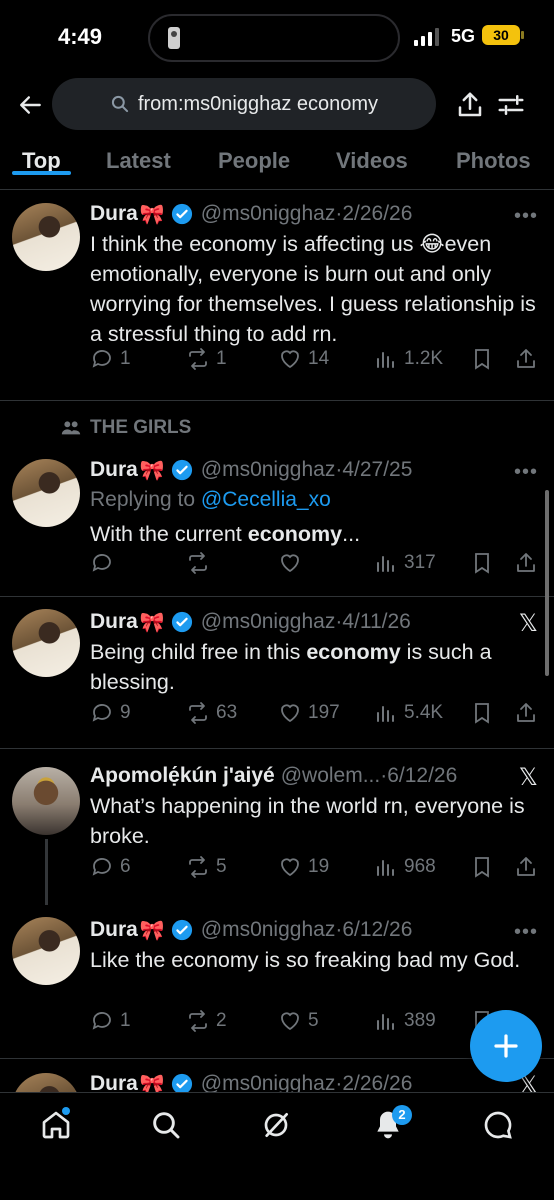 Image resolution: width=554 pixels, height=1200 pixels. I want to click on views-button: 389, so click(405, 1021).